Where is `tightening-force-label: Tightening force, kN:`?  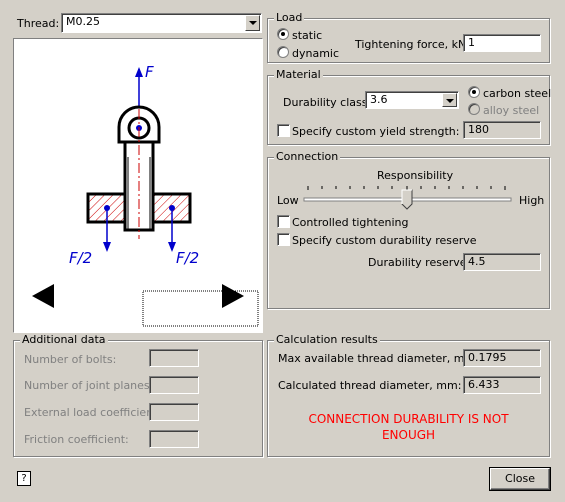
tightening-force-label: Tightening force, kN: is located at coordinates (412, 44).